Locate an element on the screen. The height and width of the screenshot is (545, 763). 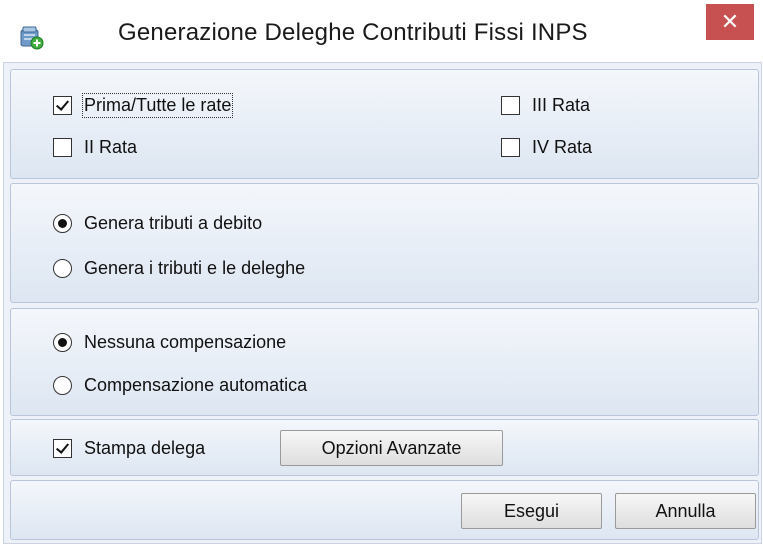
quarta-rata-checkbox: IV Rata is located at coordinates (546, 147).